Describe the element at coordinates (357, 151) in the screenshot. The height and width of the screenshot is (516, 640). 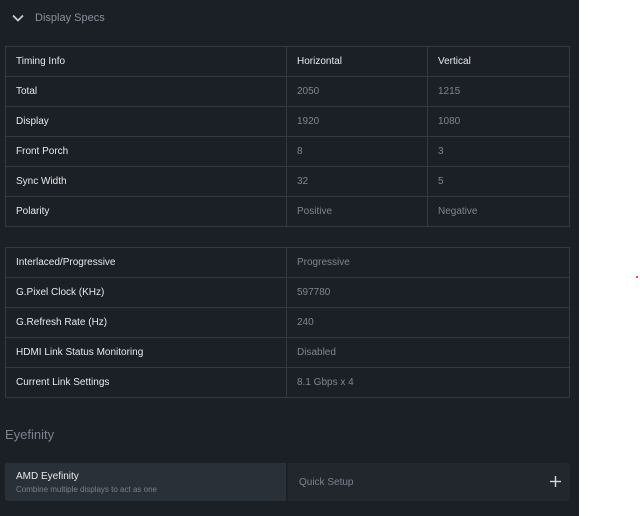
I see `horizontal-value: 8` at that location.